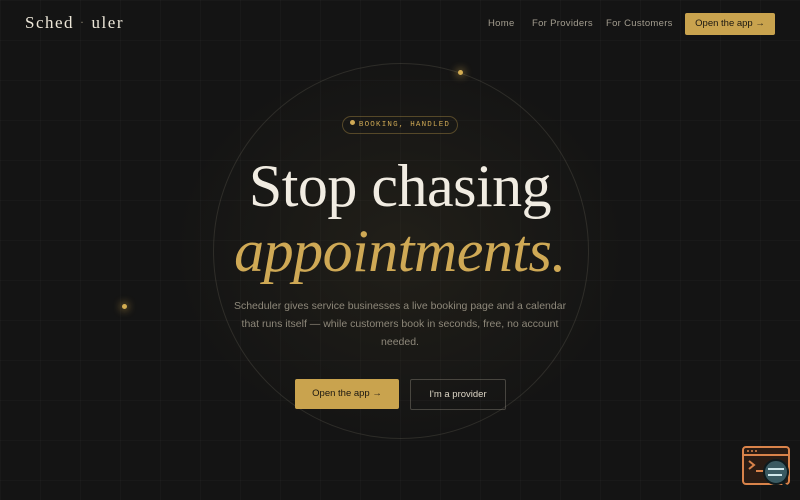 Image resolution: width=800 pixels, height=500 pixels. Describe the element at coordinates (352, 122) in the screenshot. I see `badge-dot-icon` at that location.